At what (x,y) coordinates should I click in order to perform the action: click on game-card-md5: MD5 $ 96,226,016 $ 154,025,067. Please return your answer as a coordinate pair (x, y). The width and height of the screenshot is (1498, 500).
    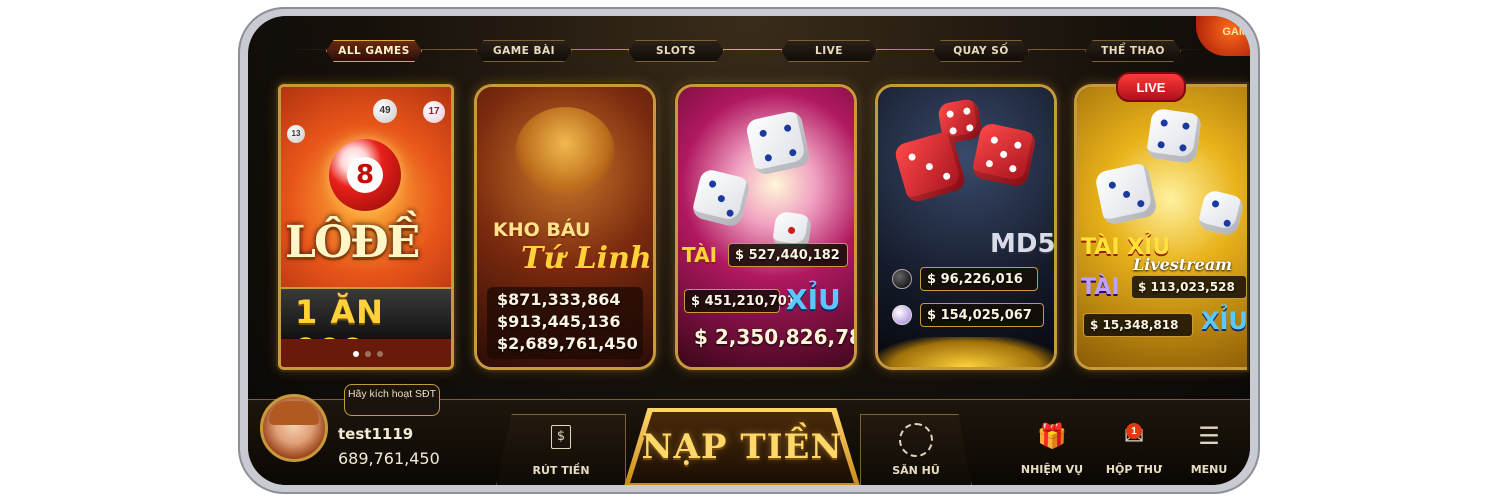
    Looking at the image, I should click on (966, 227).